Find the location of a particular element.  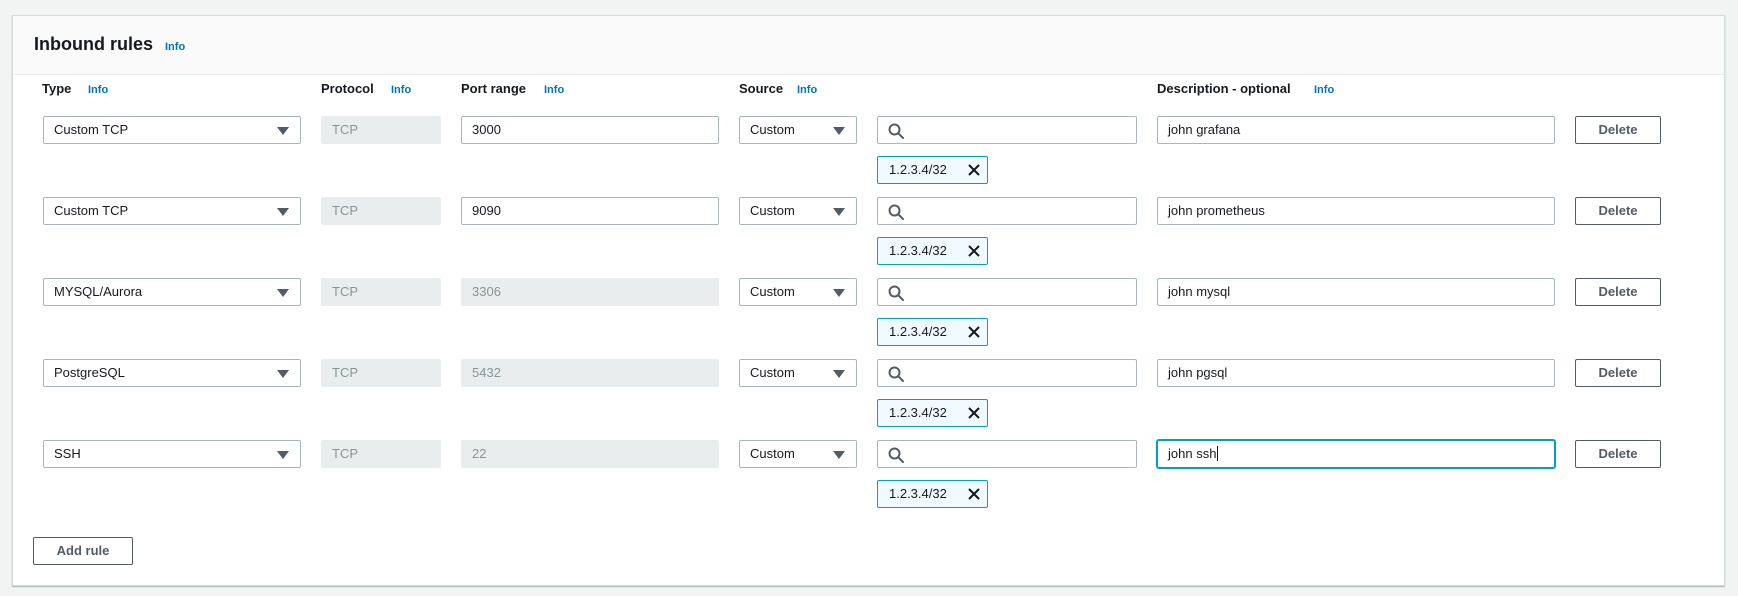

rule-description-value: john prometheus is located at coordinates (1216, 210).